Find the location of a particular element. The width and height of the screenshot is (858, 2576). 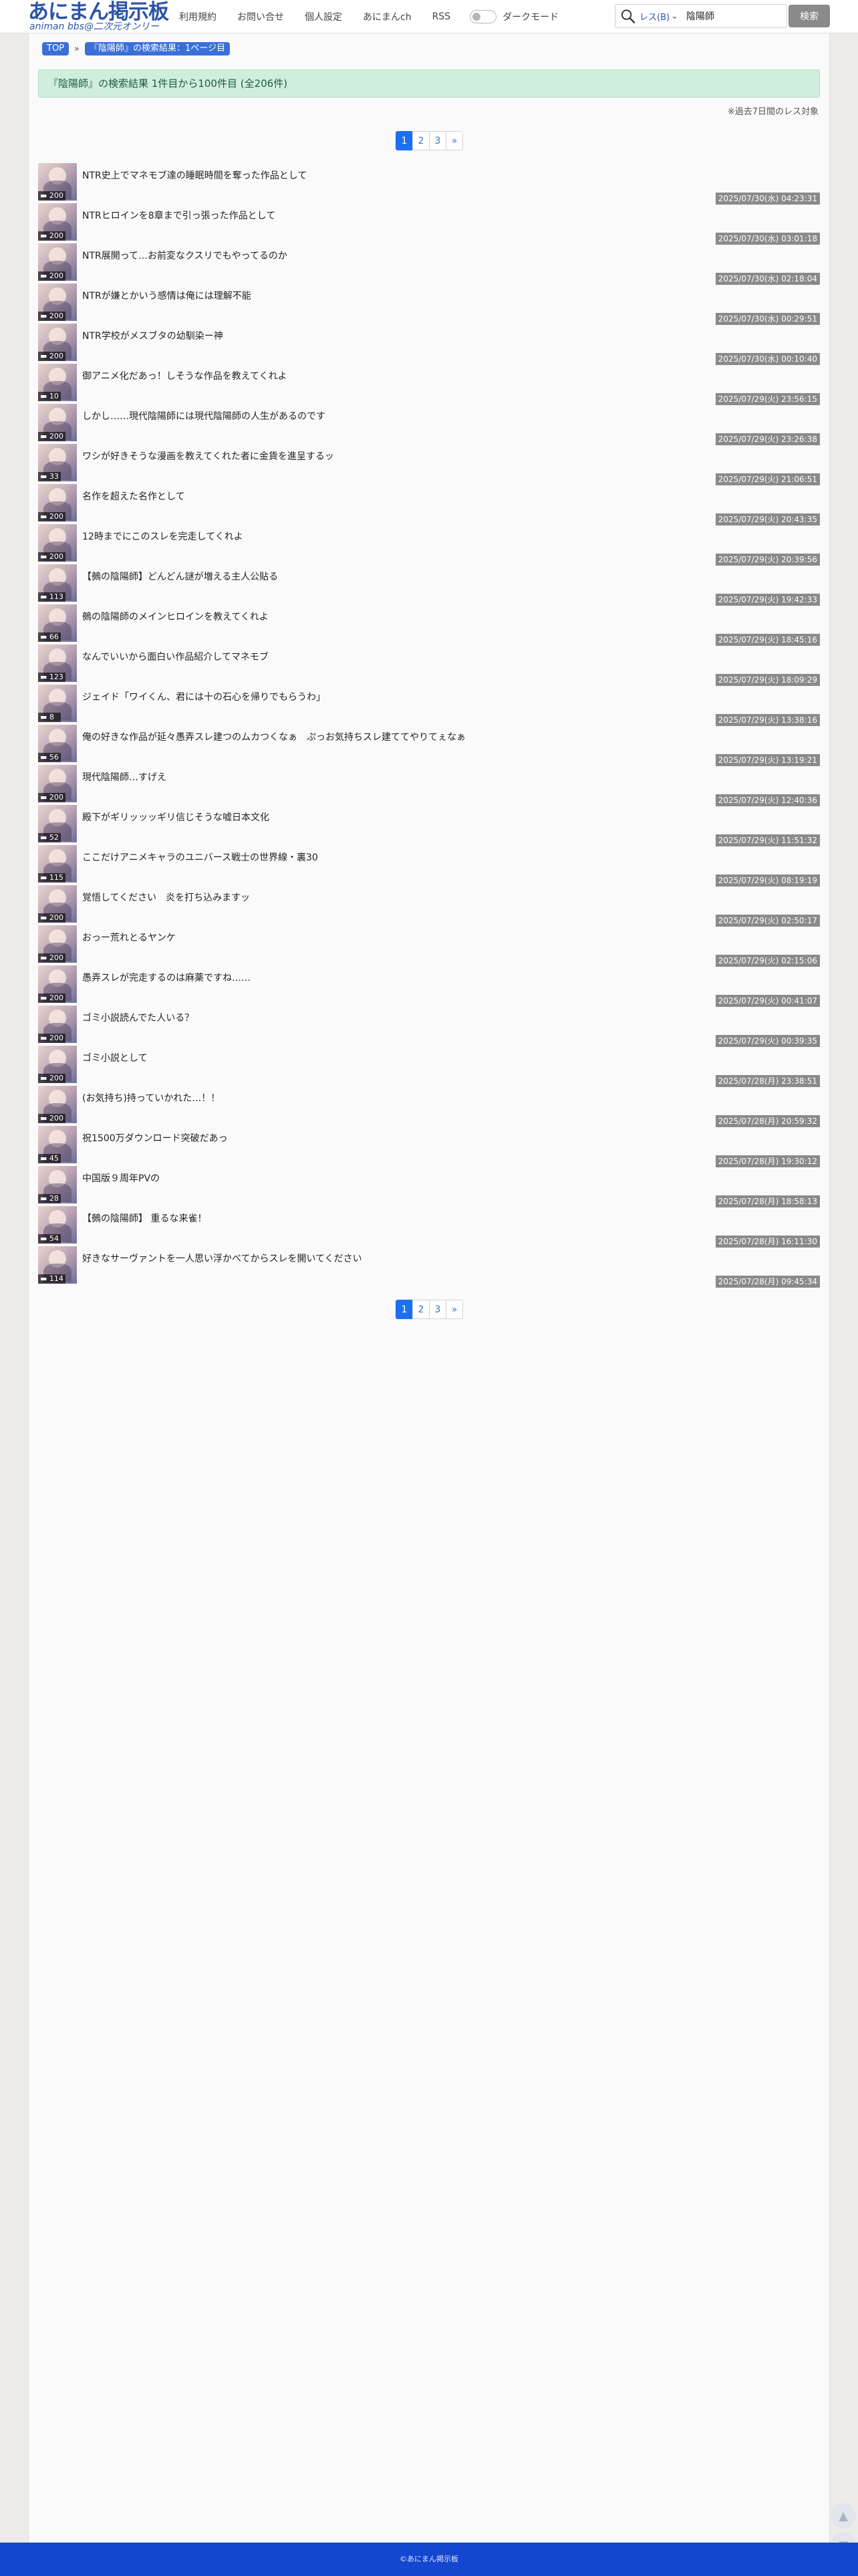

thread-thumbnail: ▬ 33 is located at coordinates (57, 462).